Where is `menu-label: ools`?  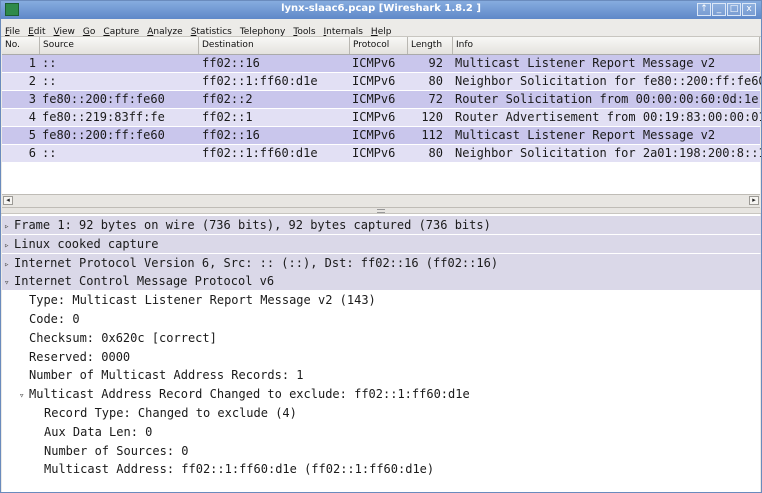
menu-label: ools is located at coordinates (306, 32).